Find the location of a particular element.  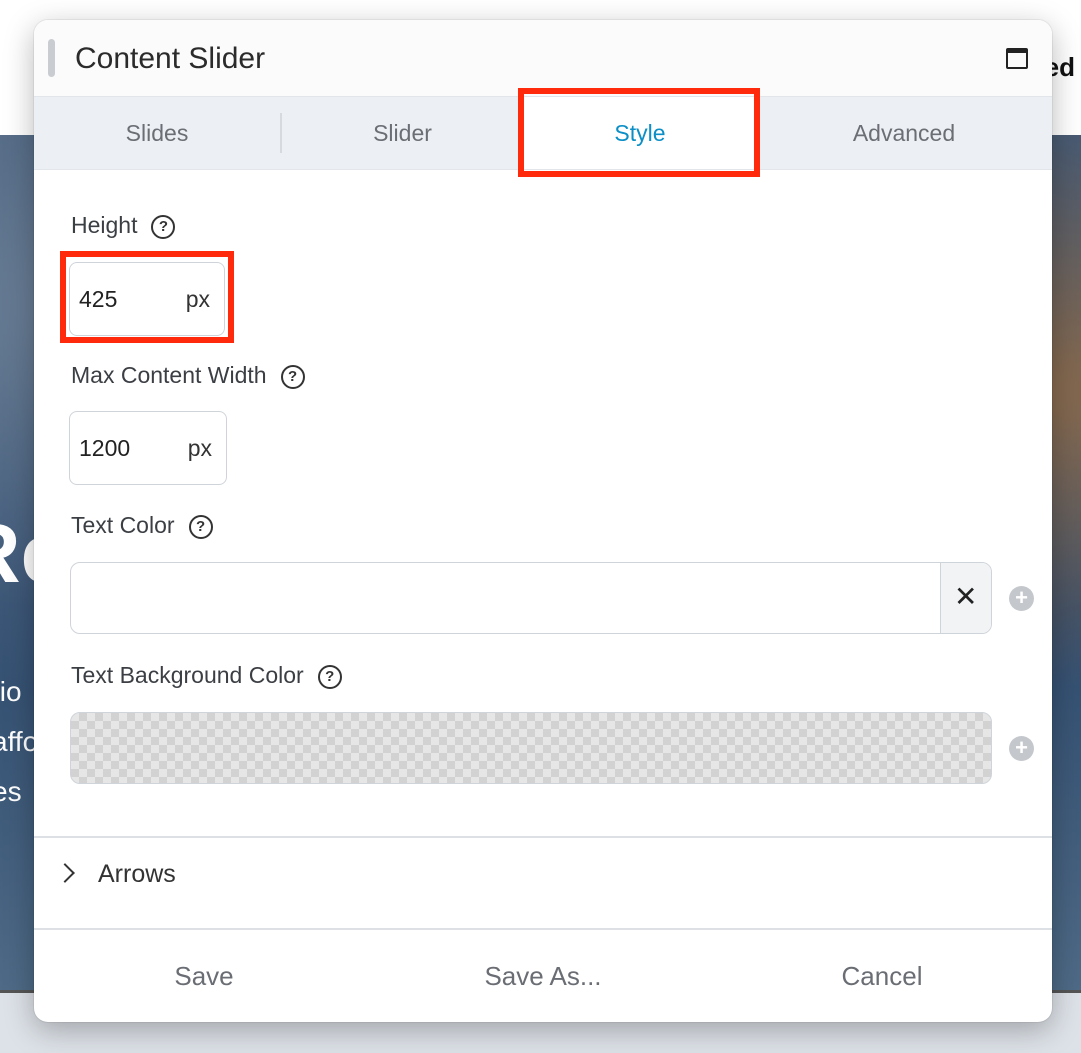

drag-handle-icon is located at coordinates (51, 58).